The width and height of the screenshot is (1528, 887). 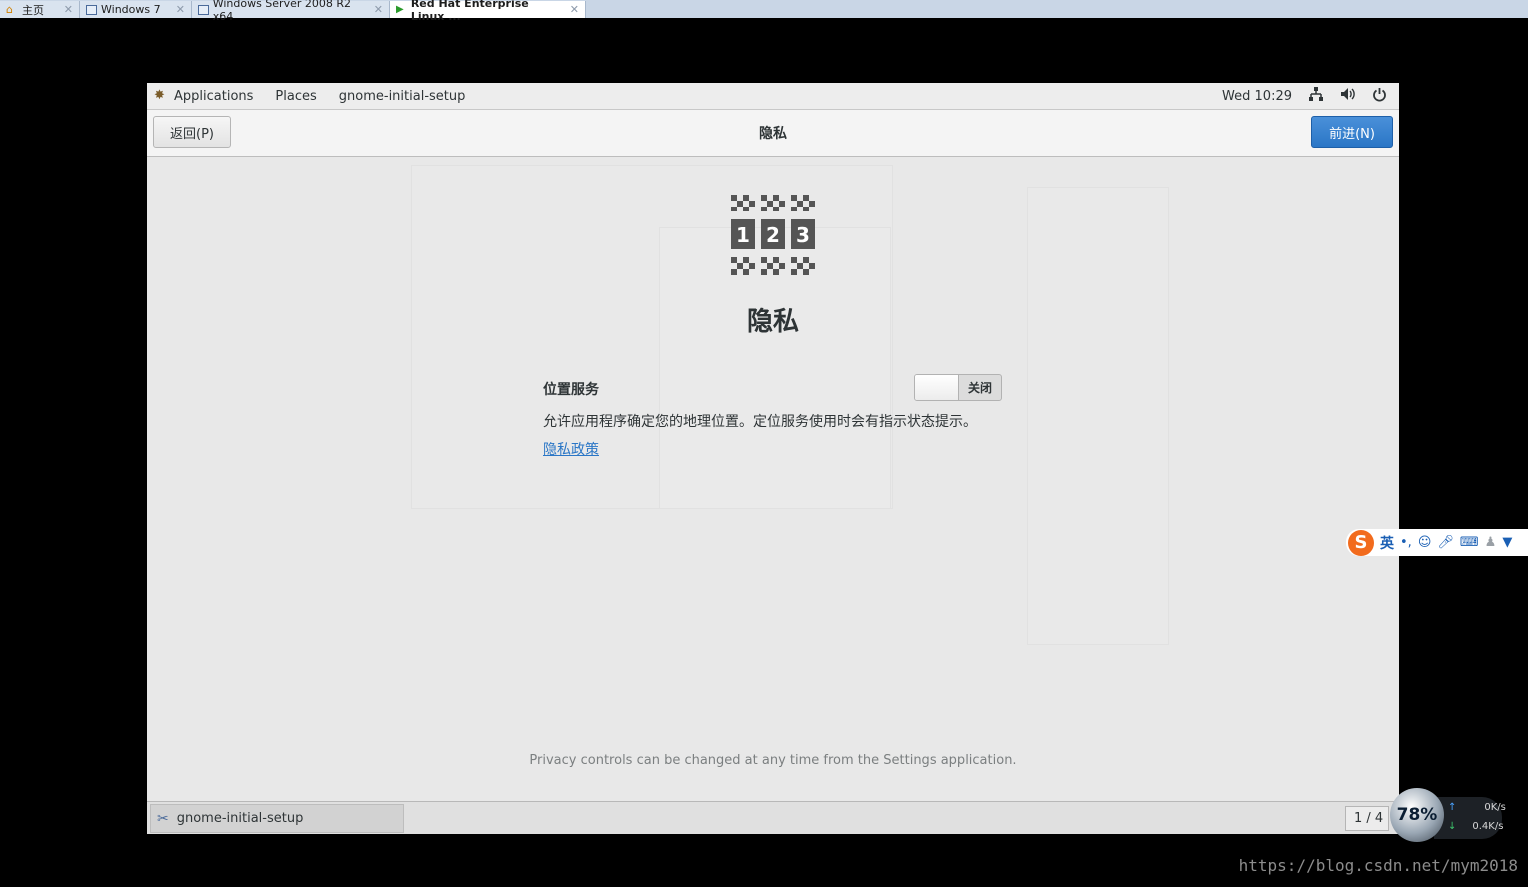 What do you see at coordinates (1507, 542) in the screenshot?
I see `skin-icon: ▼` at bounding box center [1507, 542].